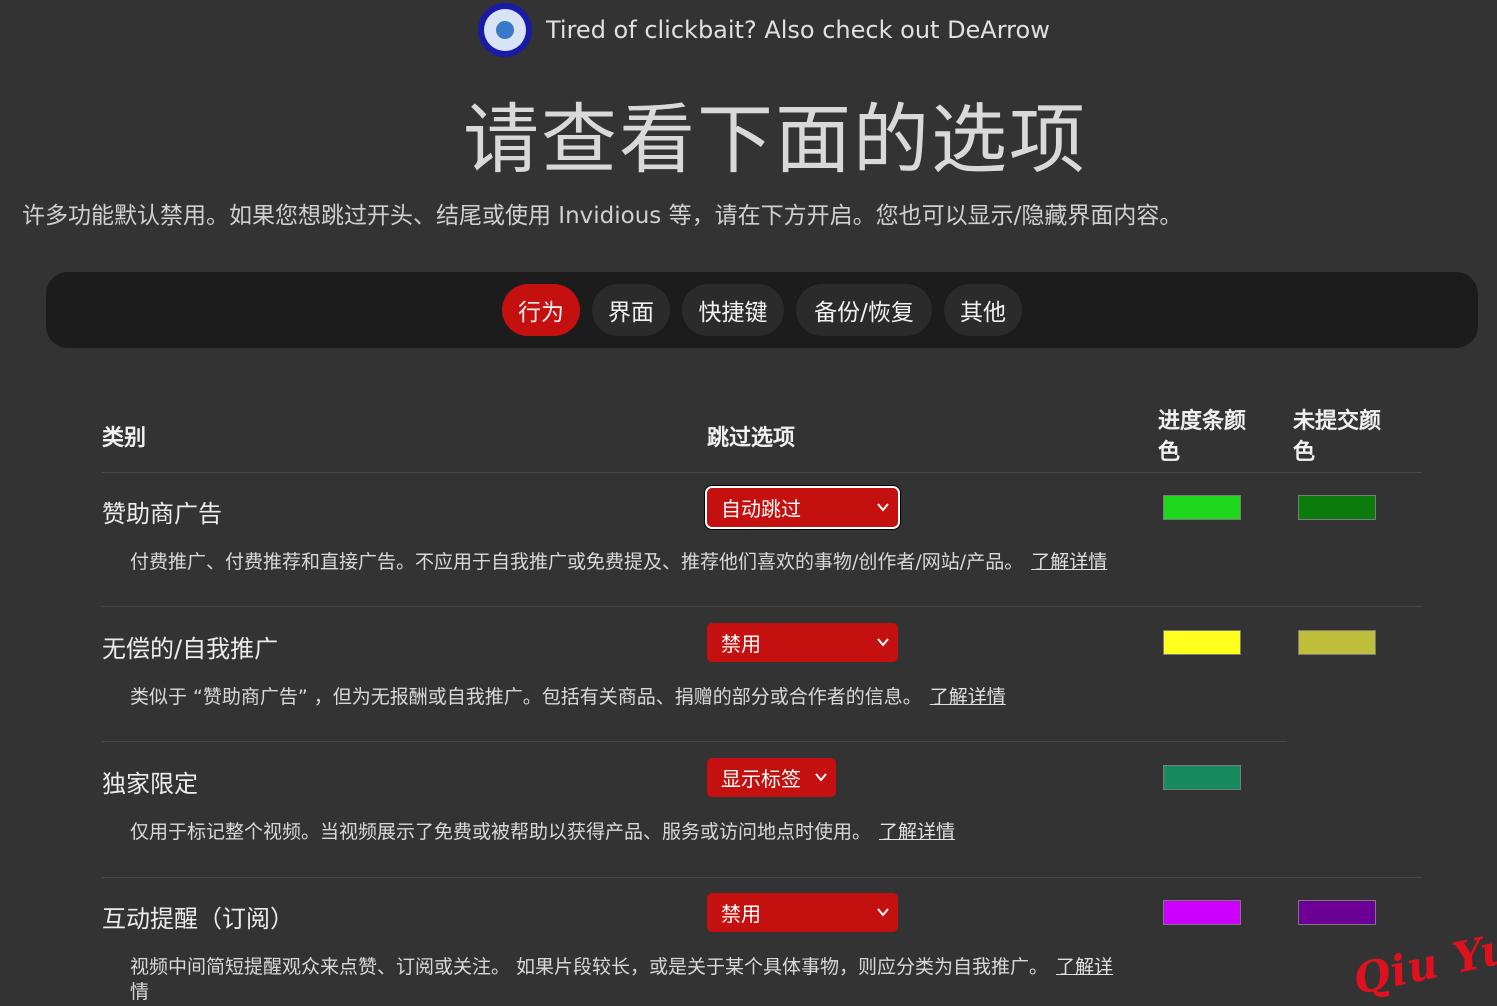 Image resolution: width=1497 pixels, height=1006 pixels. I want to click on header-bar-color-line1: 进度条颜, so click(1202, 421).